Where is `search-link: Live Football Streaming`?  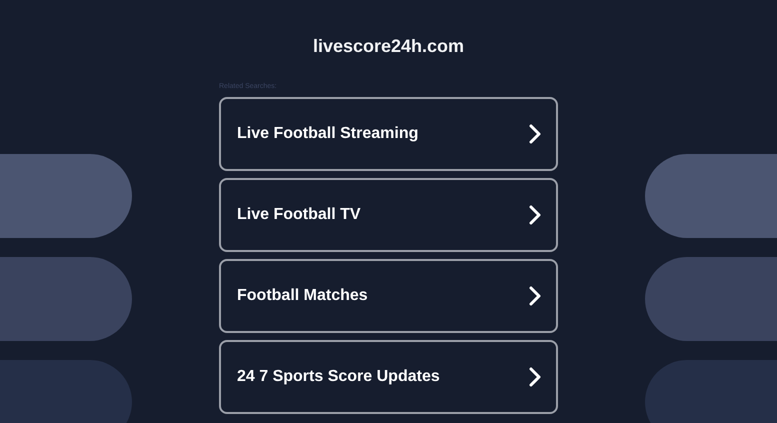 search-link: Live Football Streaming is located at coordinates (388, 134).